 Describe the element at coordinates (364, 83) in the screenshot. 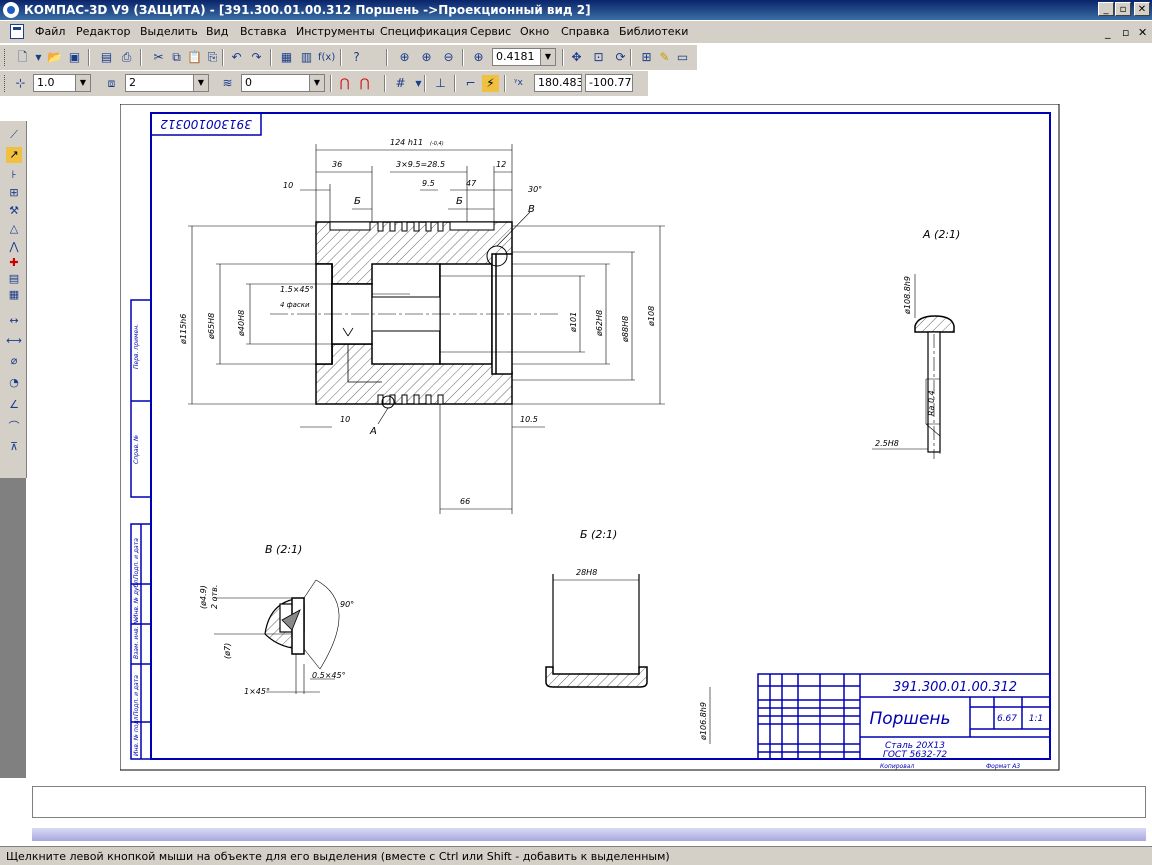

I see `local-snap-icon: ⋂` at that location.